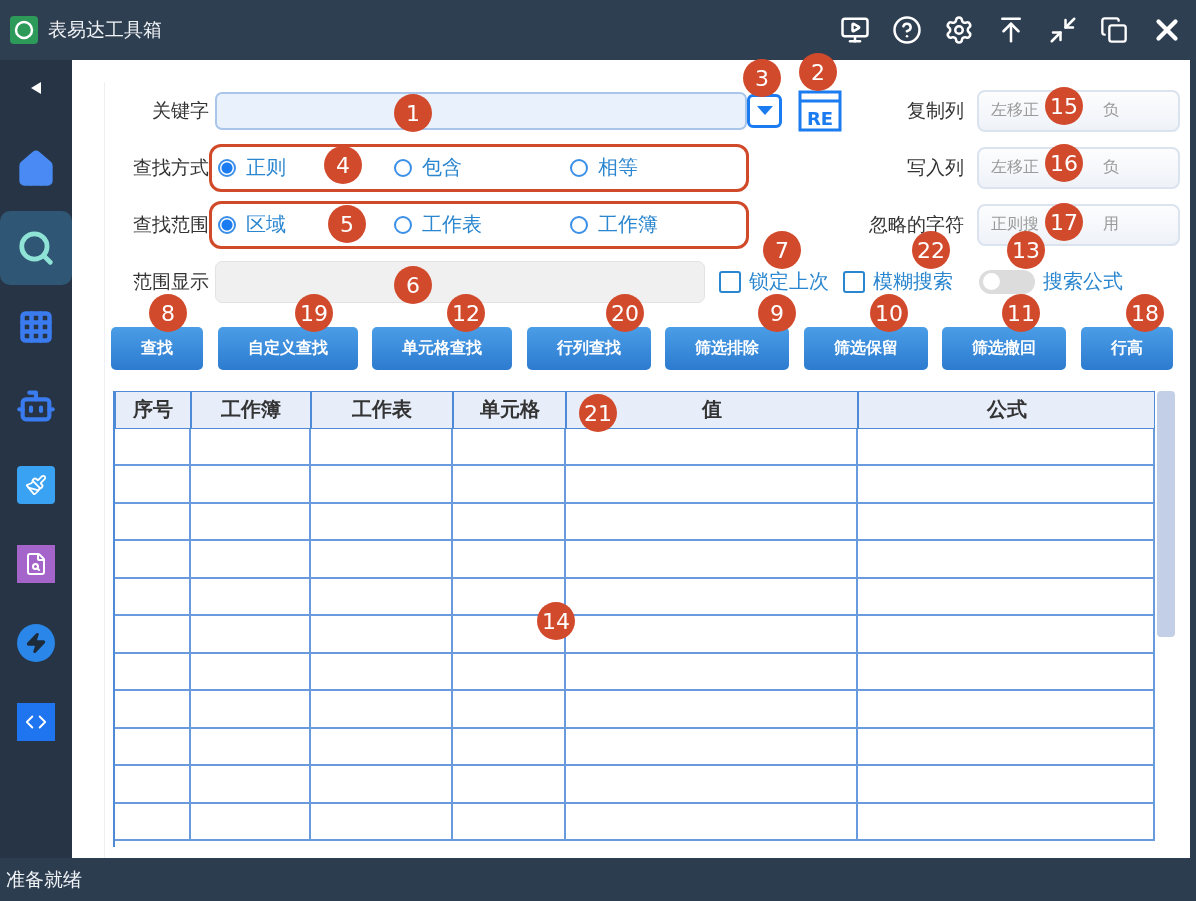 The height and width of the screenshot is (901, 1196). What do you see at coordinates (1083, 281) in the screenshot?
I see `toggle-label: 搜索公式` at bounding box center [1083, 281].